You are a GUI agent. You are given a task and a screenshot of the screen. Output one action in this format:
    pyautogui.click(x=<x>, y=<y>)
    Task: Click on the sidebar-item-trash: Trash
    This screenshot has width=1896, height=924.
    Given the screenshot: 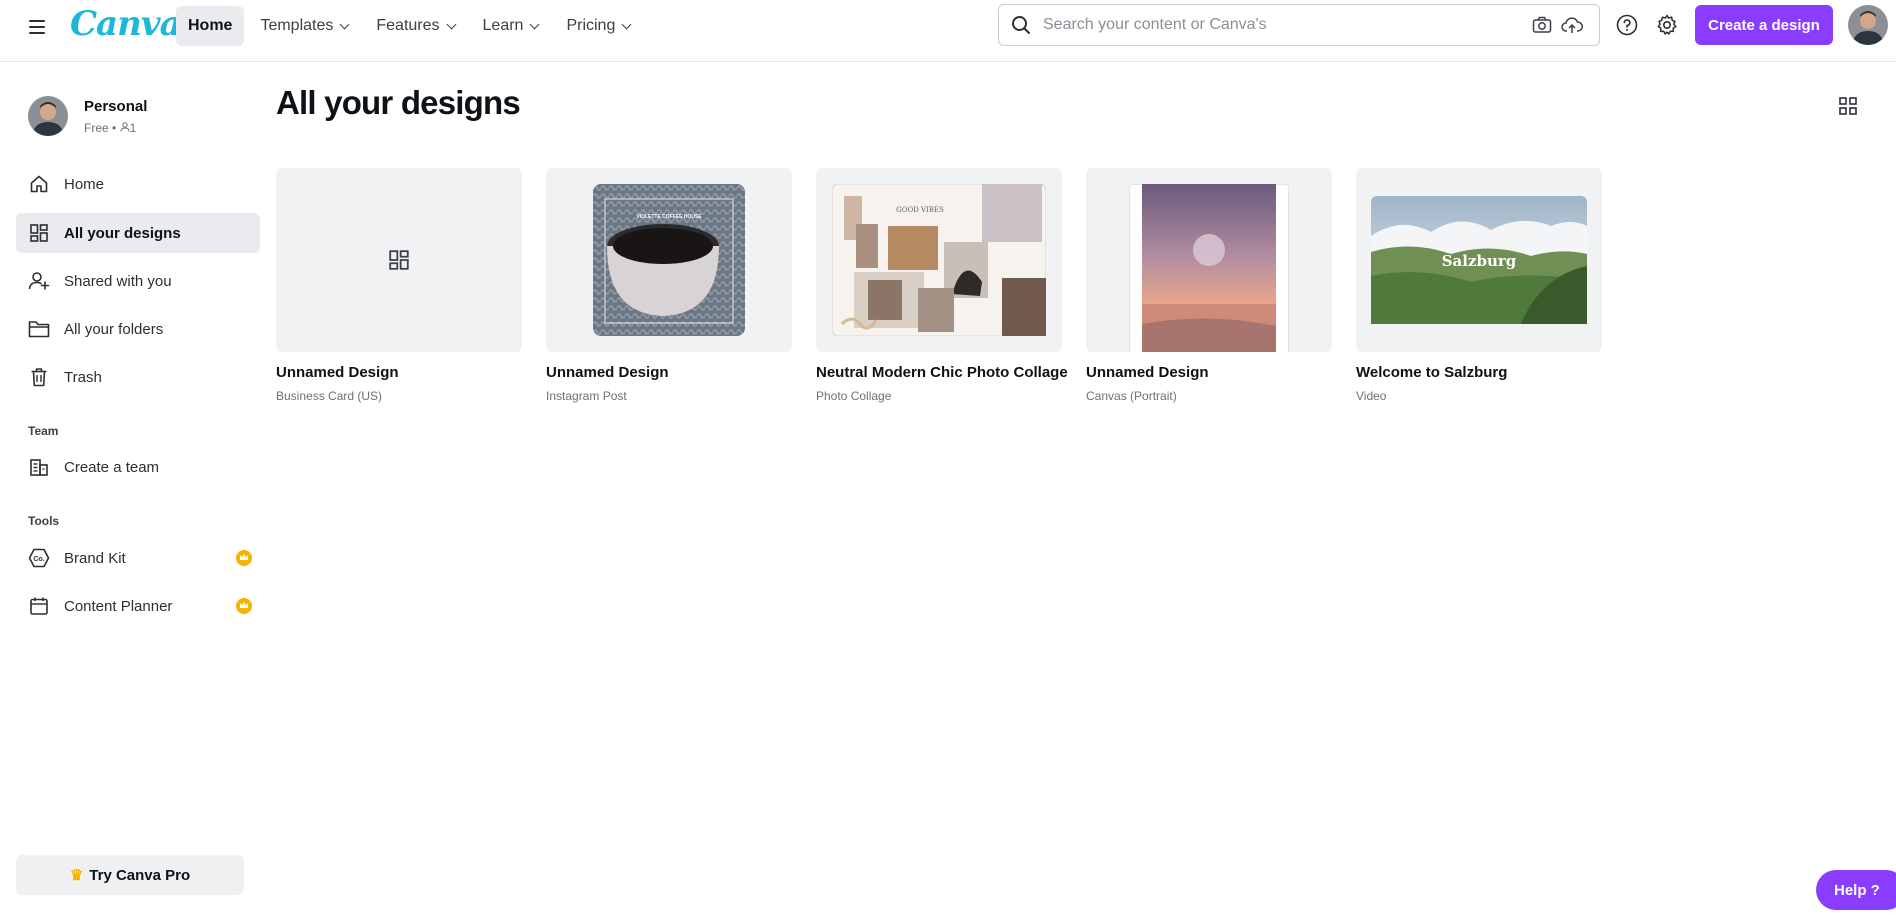 What is the action you would take?
    pyautogui.click(x=138, y=377)
    